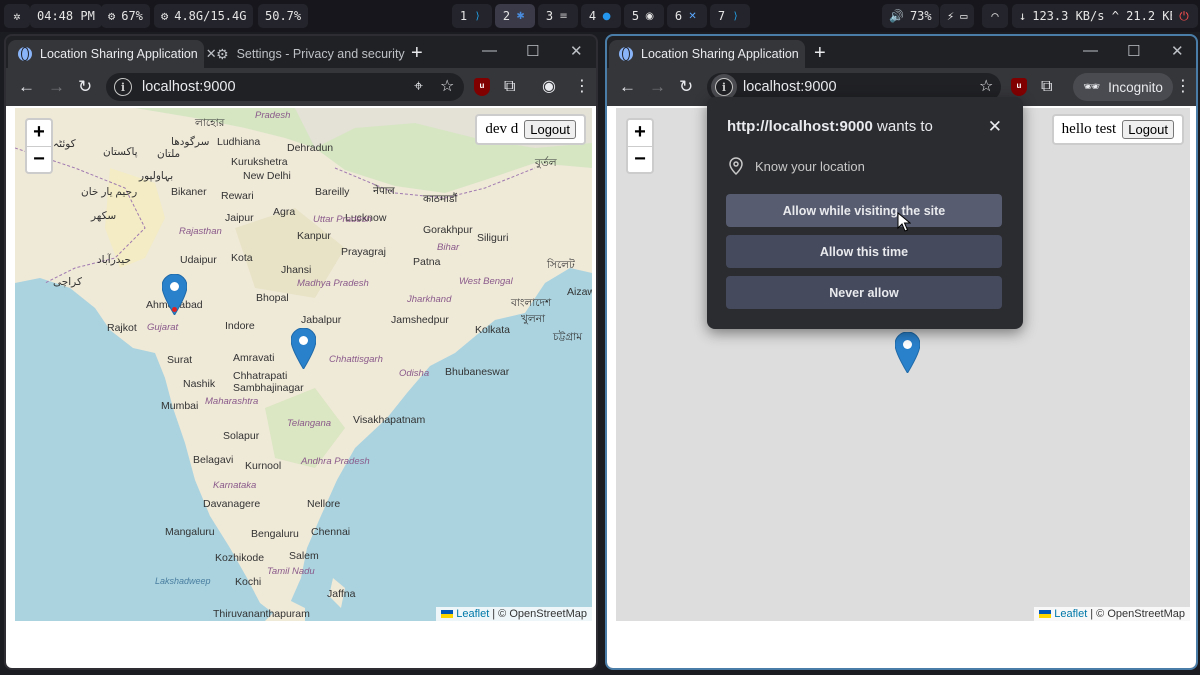  Describe the element at coordinates (169, 154) in the screenshot. I see `foreign-label: ملتان` at that location.